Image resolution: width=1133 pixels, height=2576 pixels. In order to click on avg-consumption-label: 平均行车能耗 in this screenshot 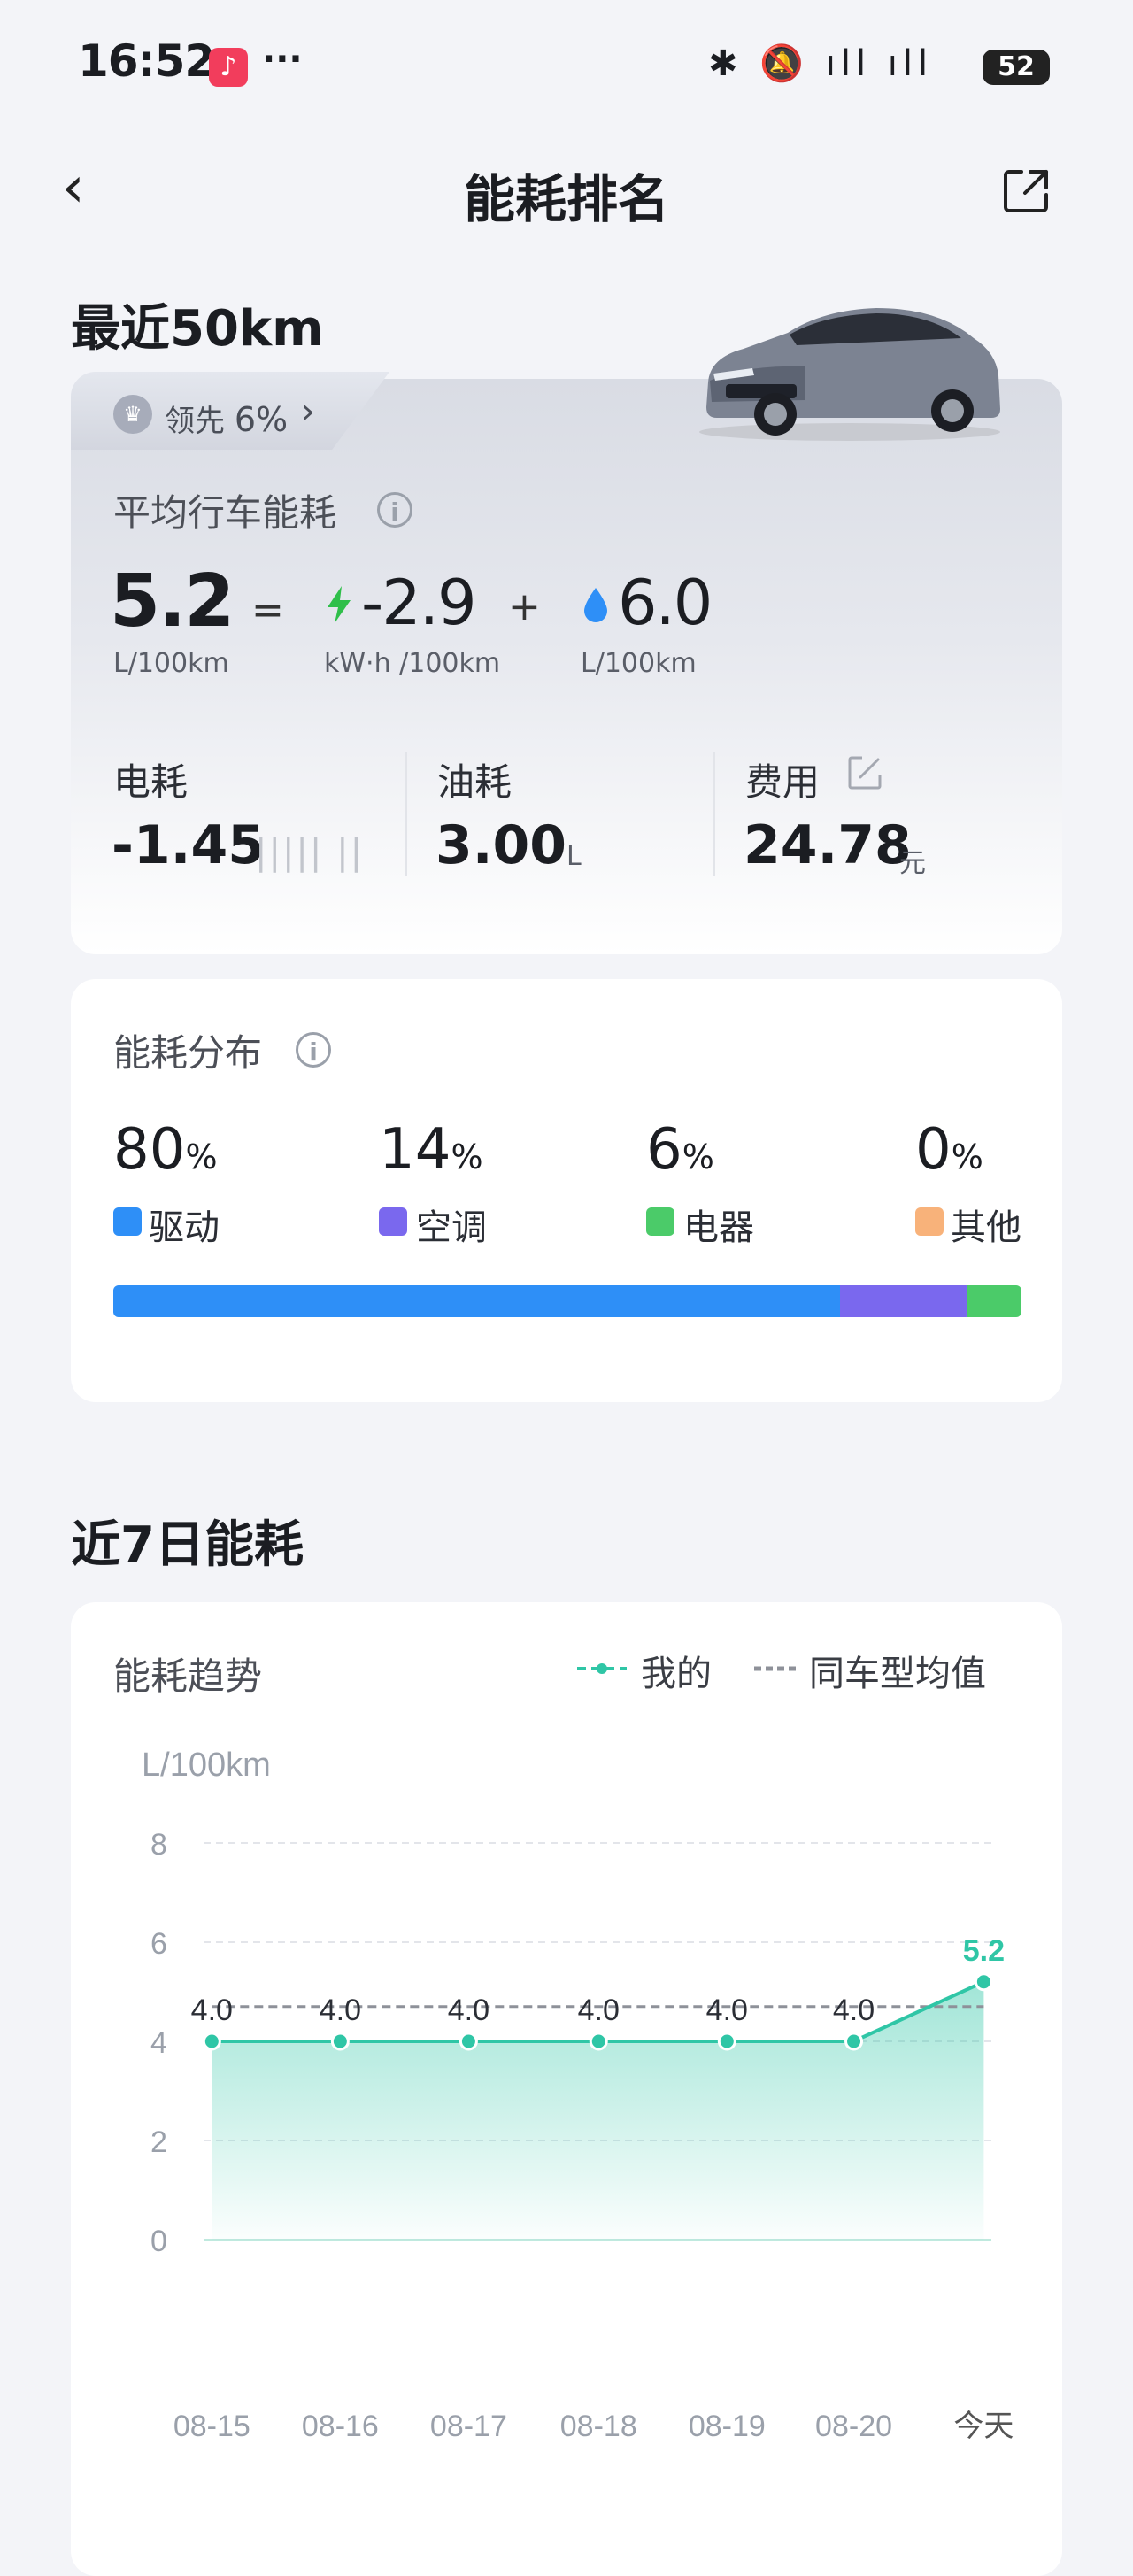, I will do `click(225, 513)`.